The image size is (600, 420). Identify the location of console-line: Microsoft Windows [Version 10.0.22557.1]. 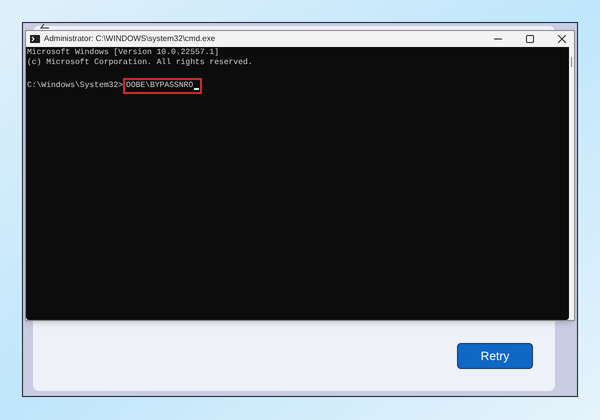
(123, 53).